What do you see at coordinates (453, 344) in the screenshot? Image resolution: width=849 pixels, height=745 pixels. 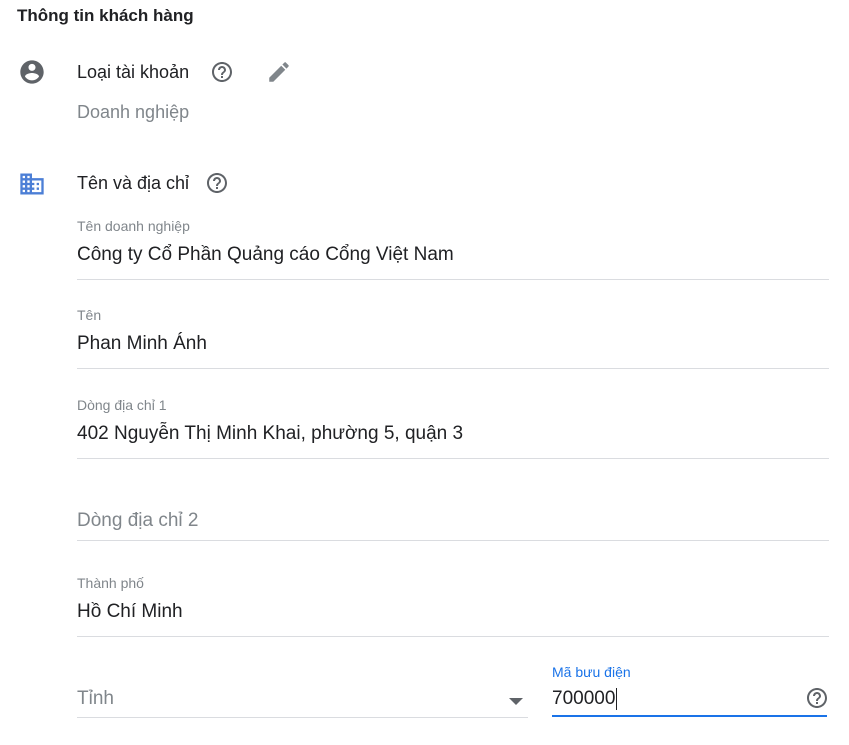 I see `name-value: Phan Minh Ánh` at bounding box center [453, 344].